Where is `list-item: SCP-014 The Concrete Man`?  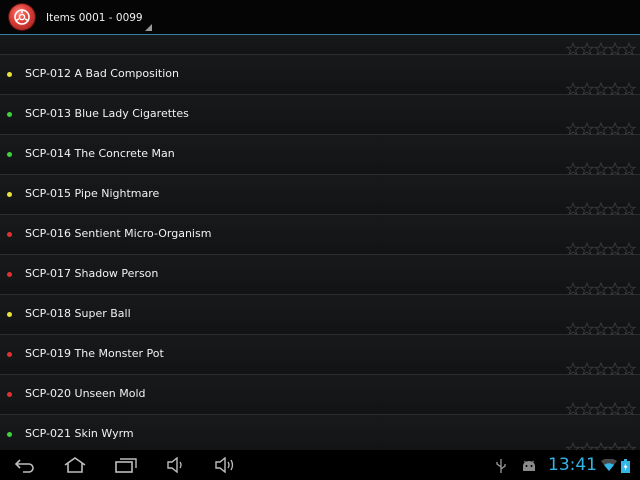 list-item: SCP-014 The Concrete Man is located at coordinates (320, 155).